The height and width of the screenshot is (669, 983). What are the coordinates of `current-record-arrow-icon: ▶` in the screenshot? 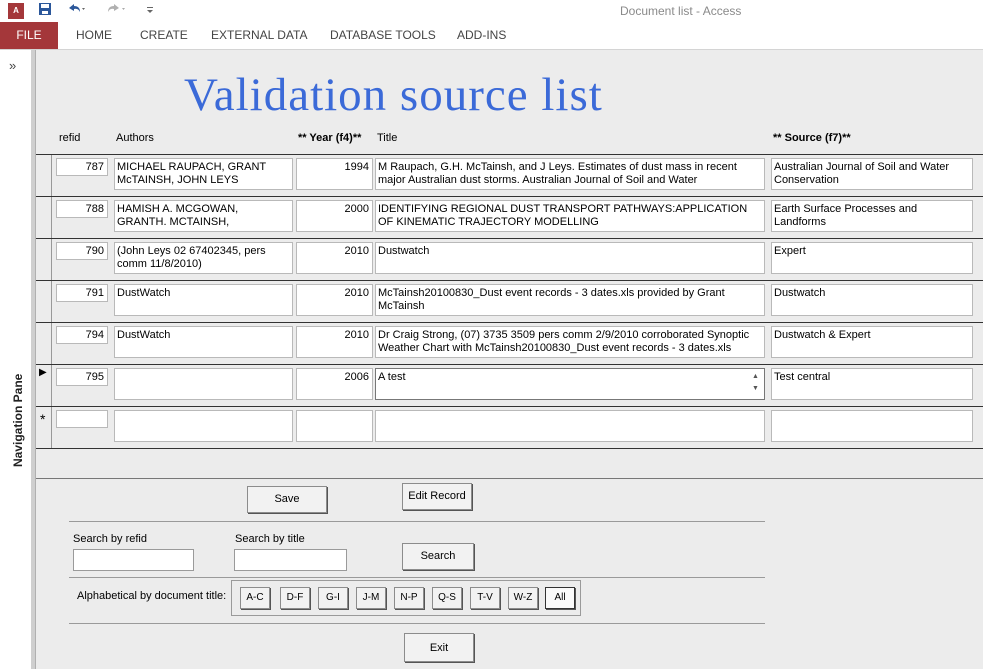 It's located at (43, 372).